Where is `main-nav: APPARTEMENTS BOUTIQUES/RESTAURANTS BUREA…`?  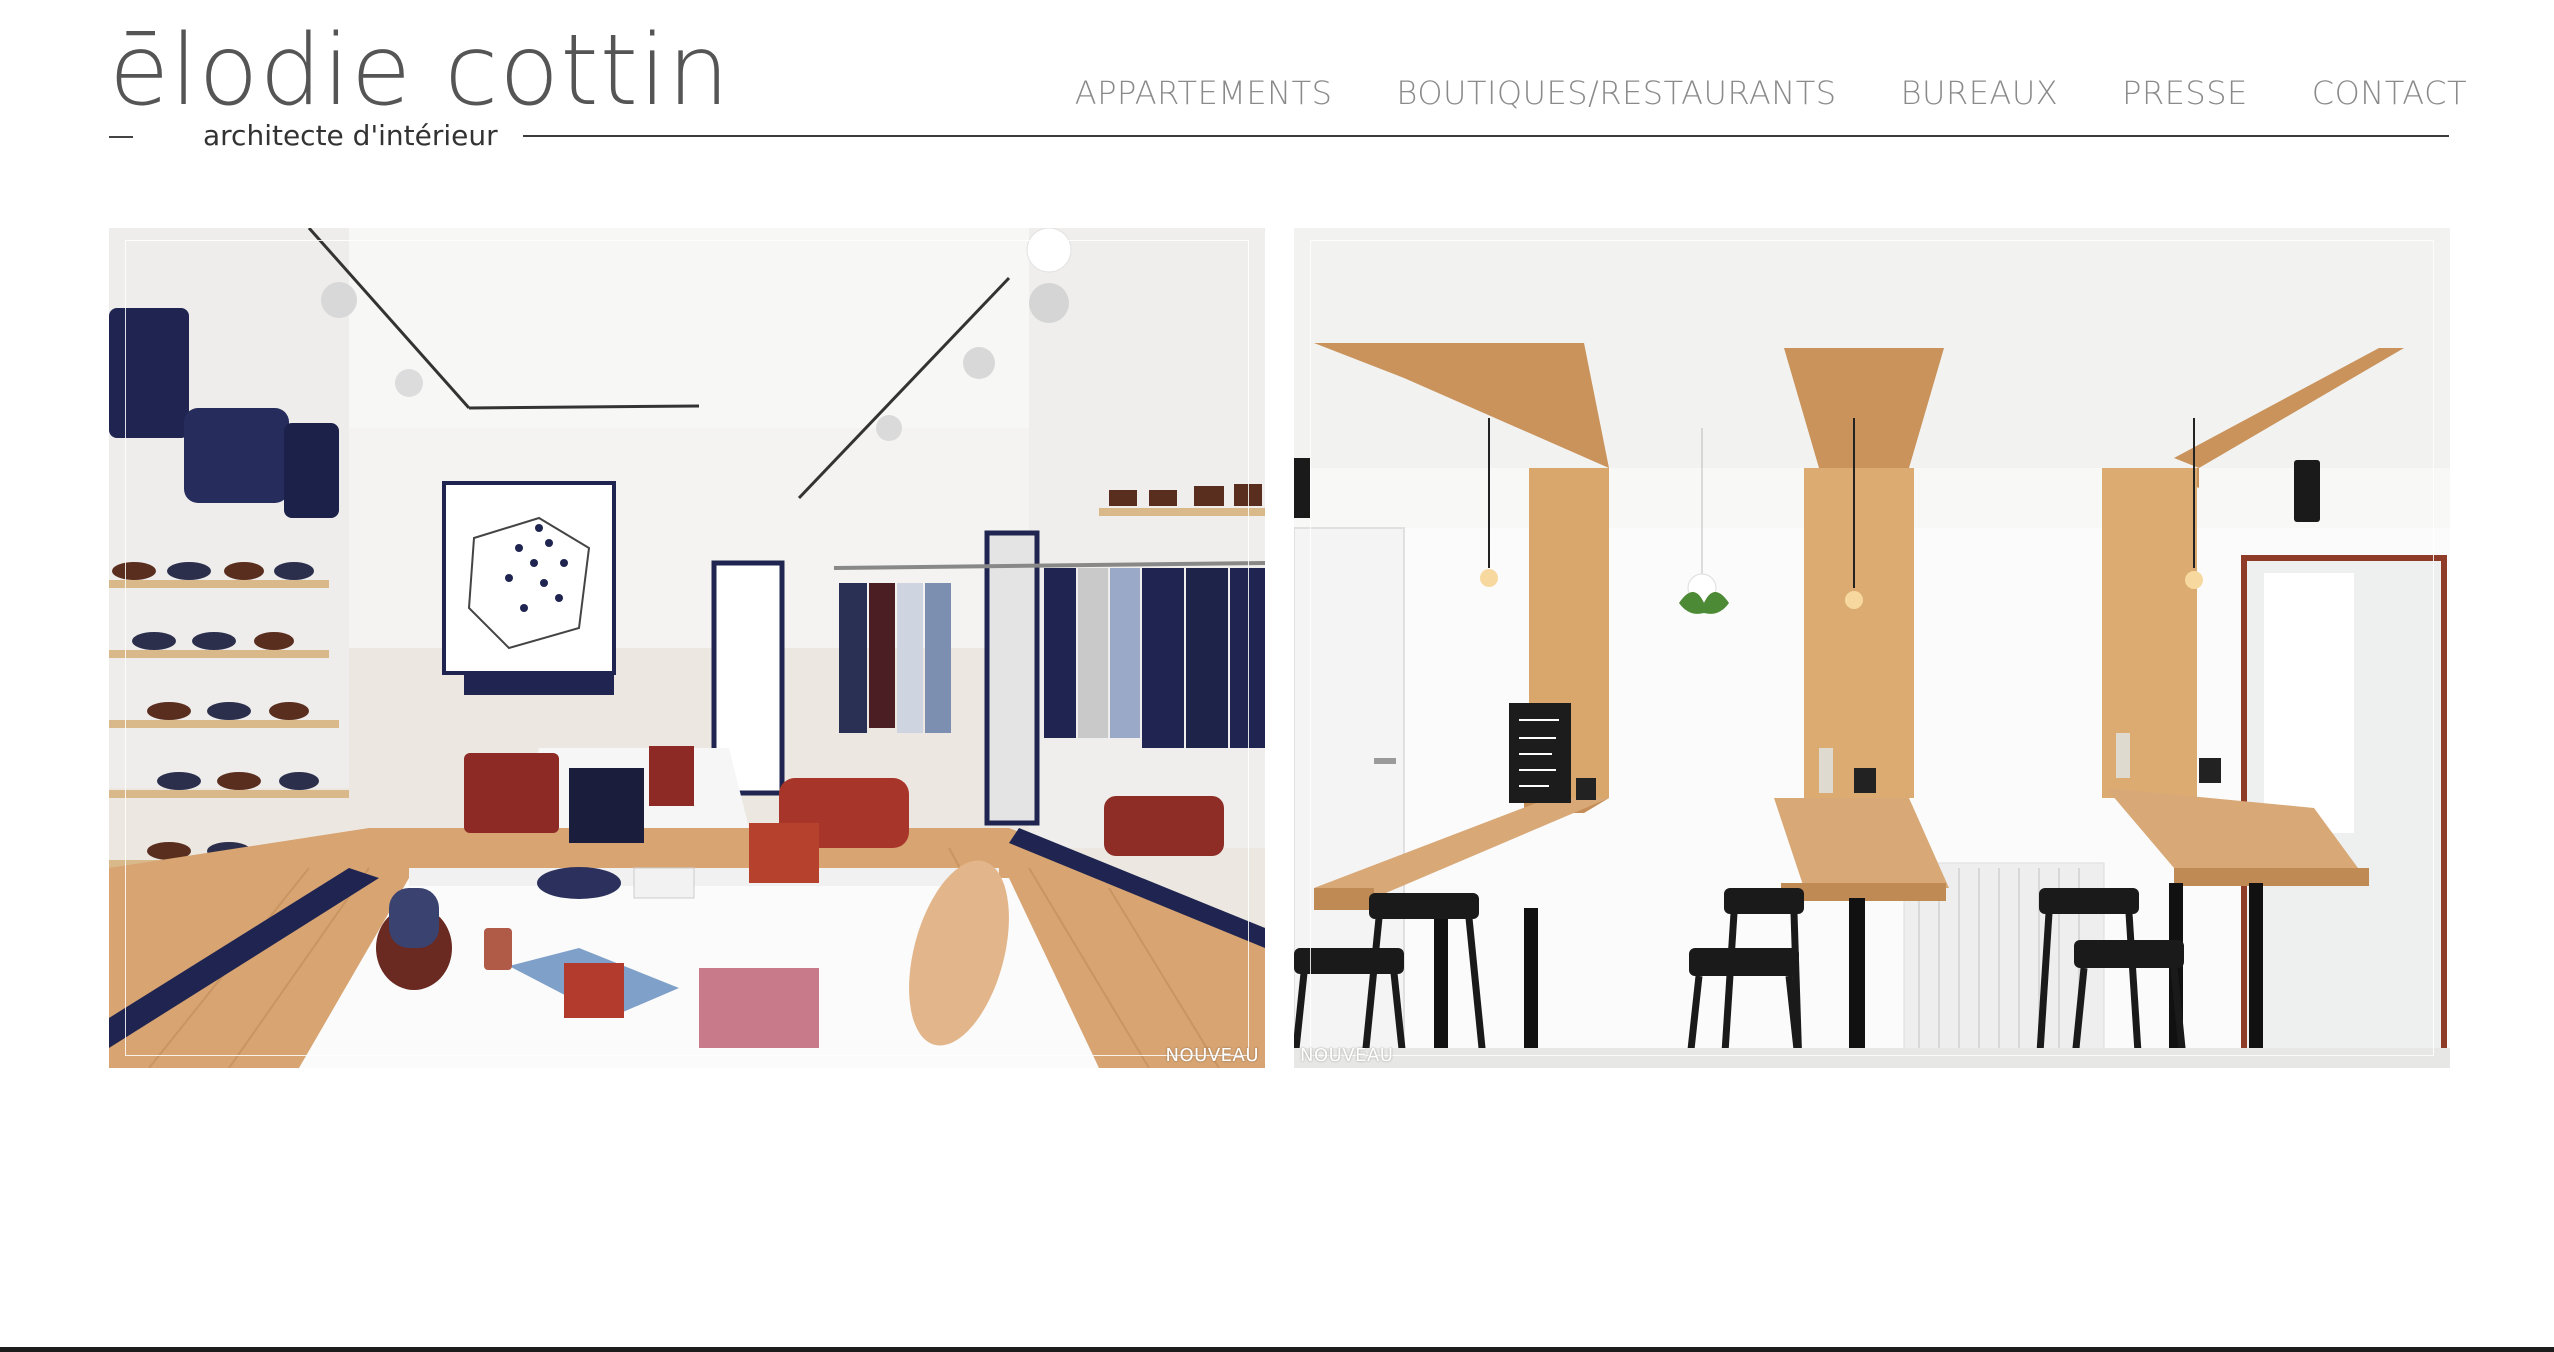
main-nav: APPARTEMENTS BOUTIQUES/RESTAURANTS BUREA… is located at coordinates (1771, 93).